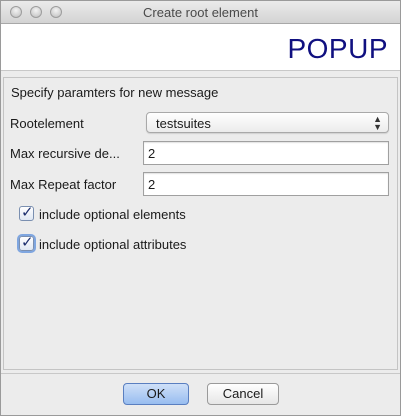  I want to click on window-title: Create root element, so click(200, 12).